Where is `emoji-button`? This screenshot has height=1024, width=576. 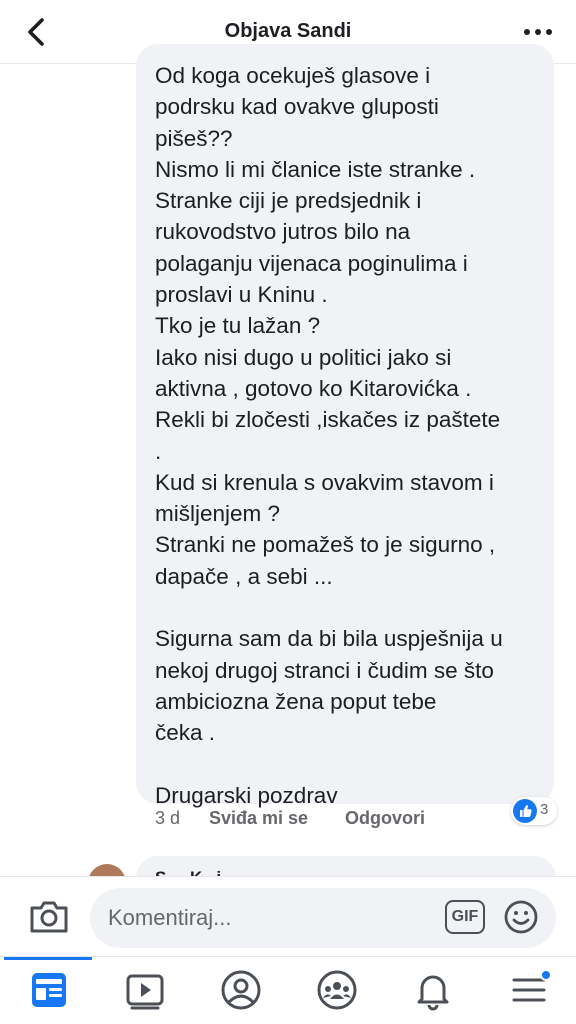
emoji-button is located at coordinates (521, 917).